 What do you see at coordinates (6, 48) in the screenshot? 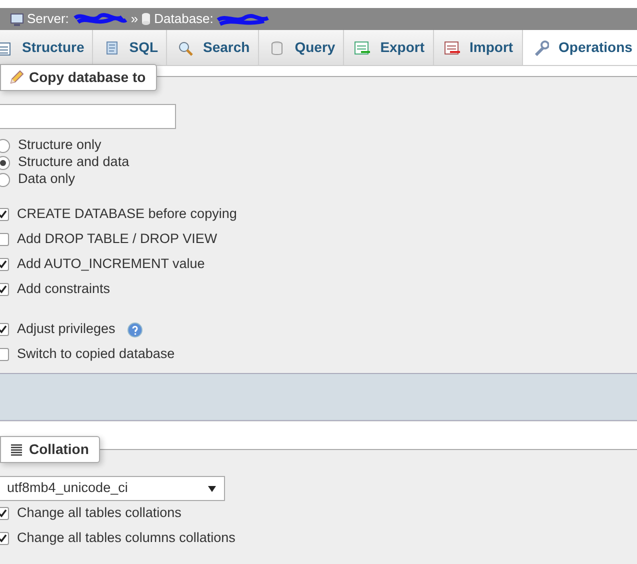
I see `table-icon` at bounding box center [6, 48].